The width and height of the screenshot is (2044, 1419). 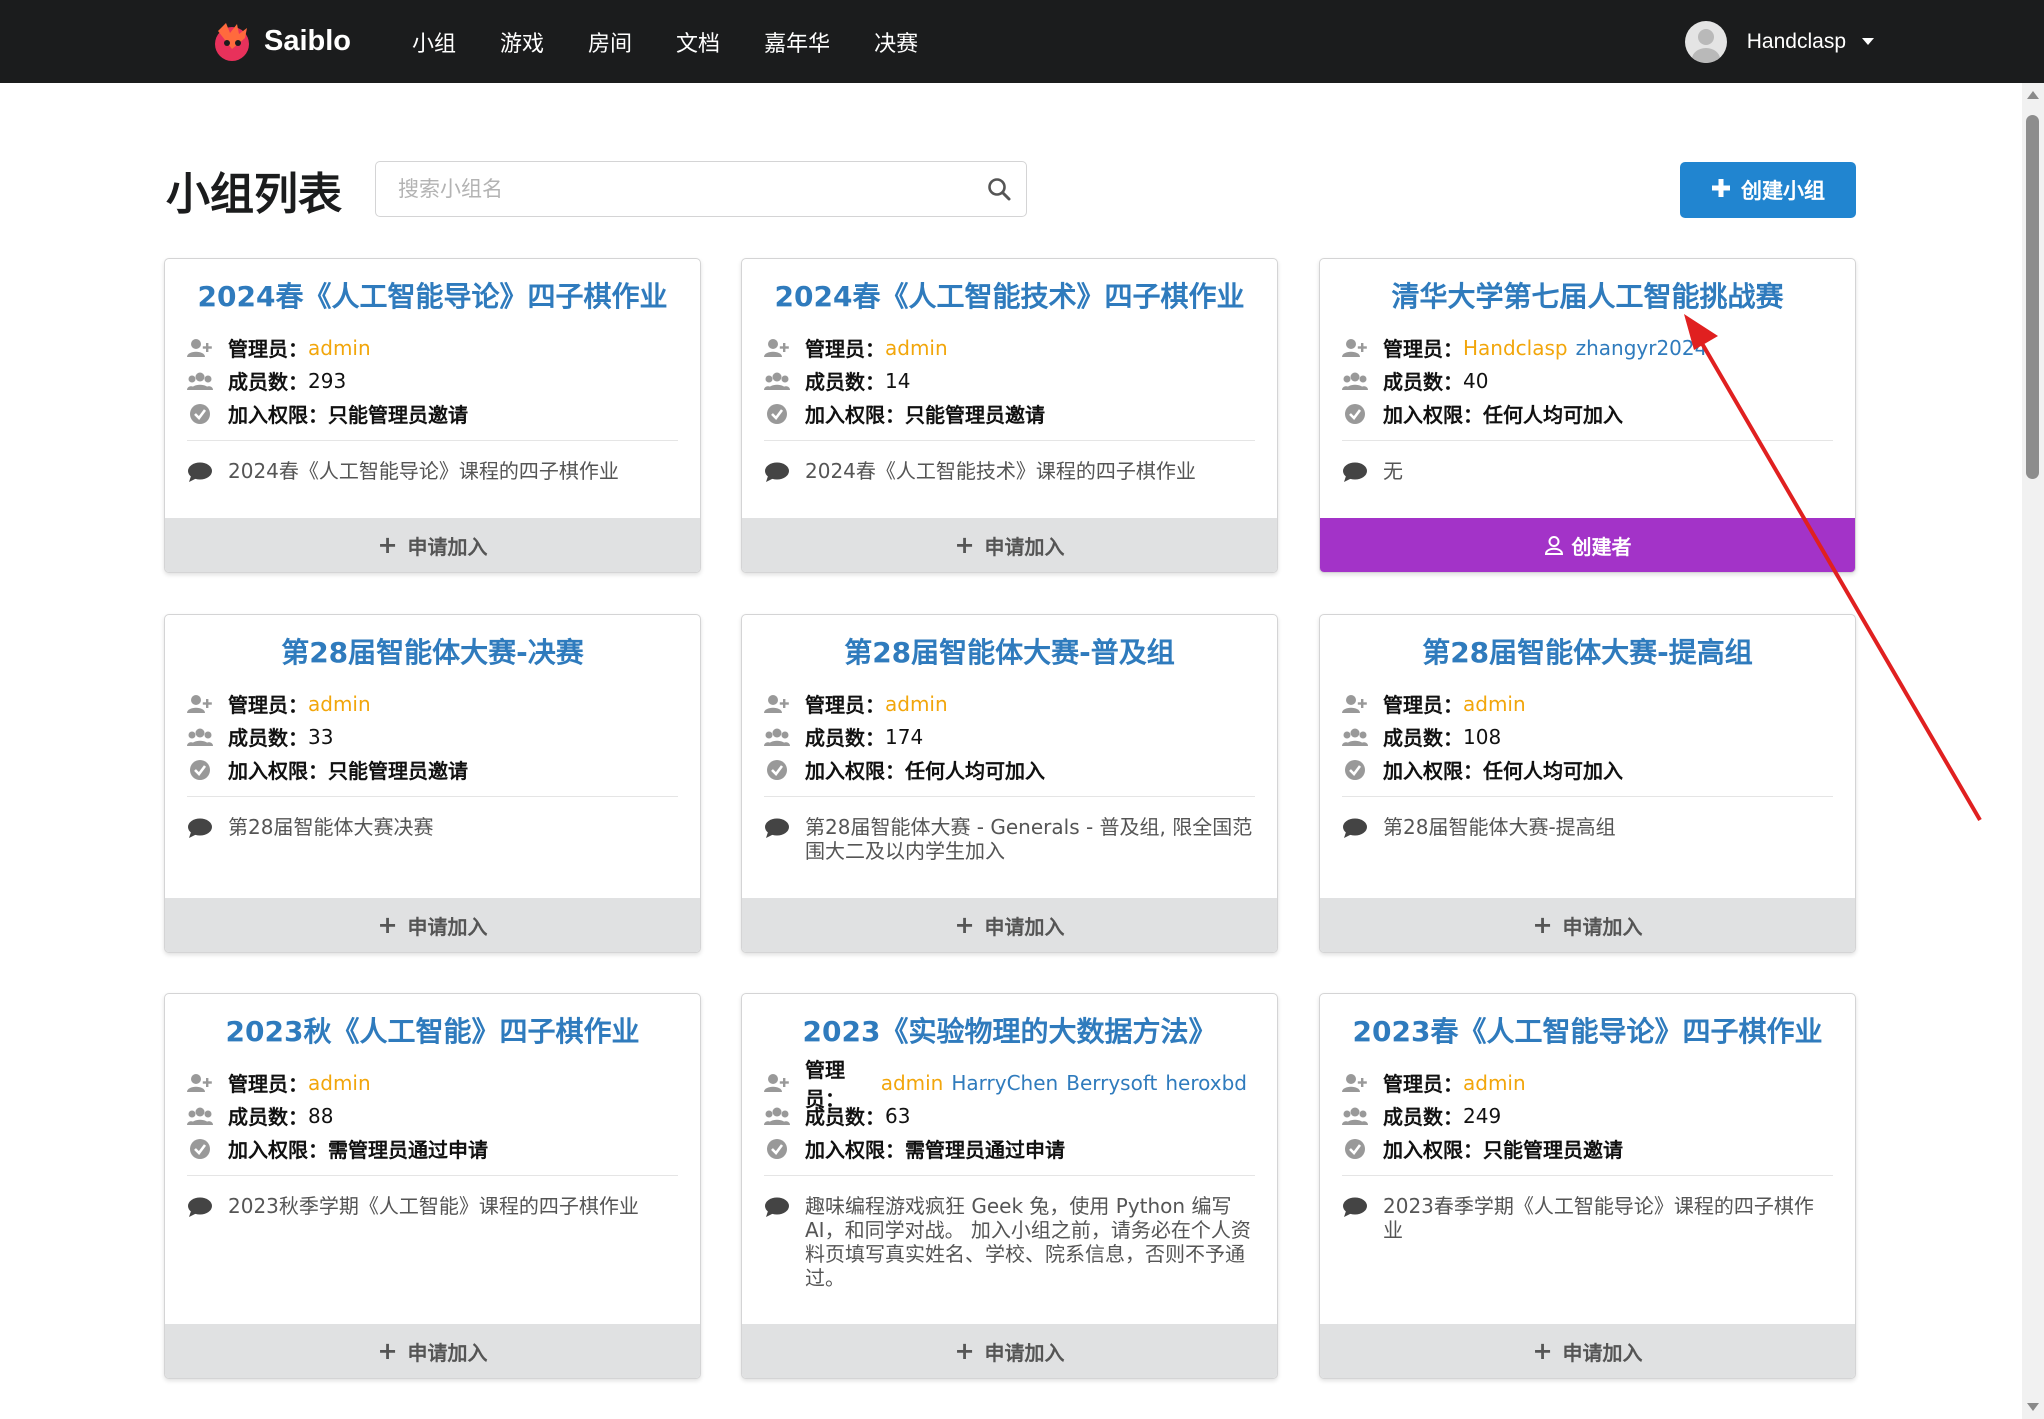 What do you see at coordinates (200, 704) in the screenshot?
I see `user-plus-icon` at bounding box center [200, 704].